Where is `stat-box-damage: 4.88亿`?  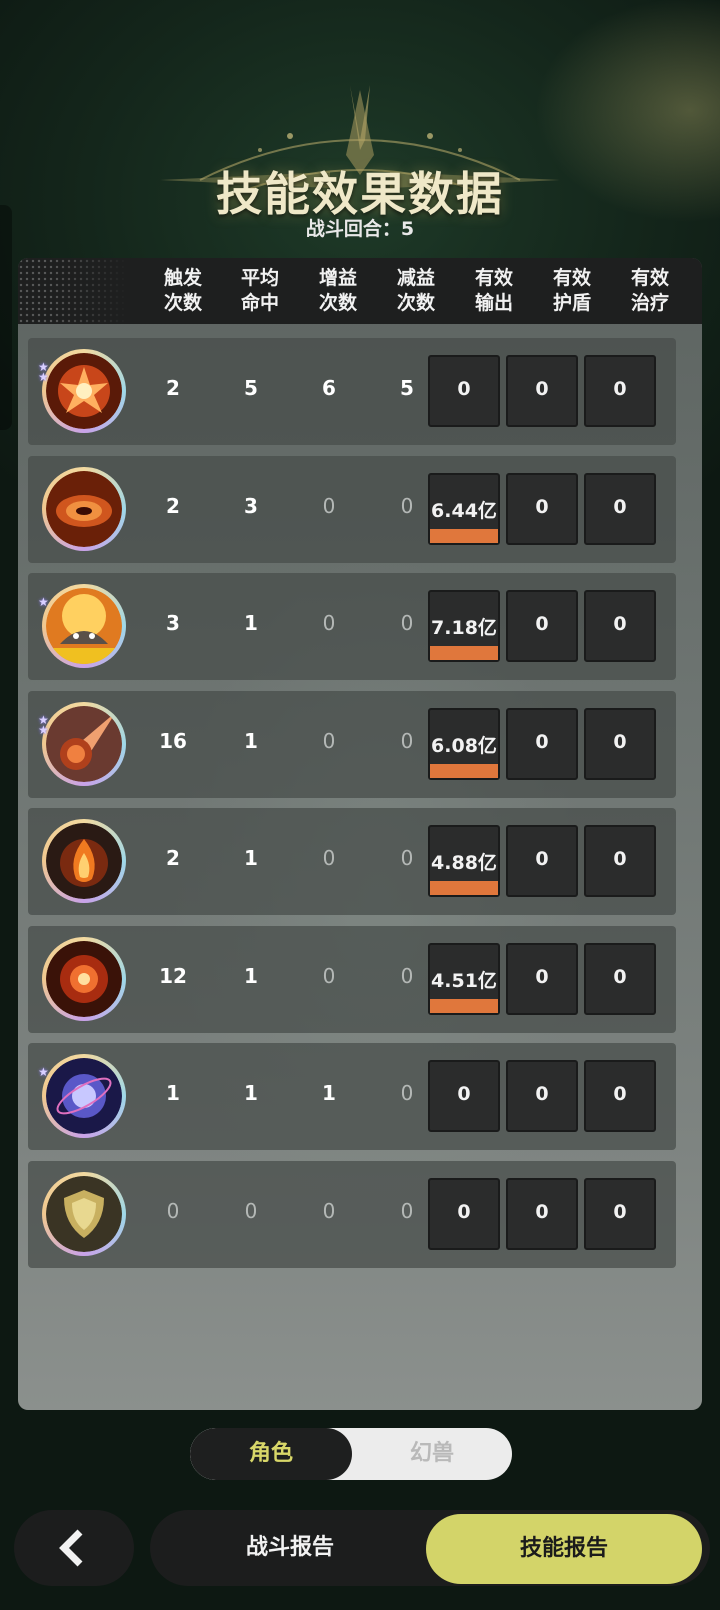
stat-box-damage: 4.88亿 is located at coordinates (464, 861).